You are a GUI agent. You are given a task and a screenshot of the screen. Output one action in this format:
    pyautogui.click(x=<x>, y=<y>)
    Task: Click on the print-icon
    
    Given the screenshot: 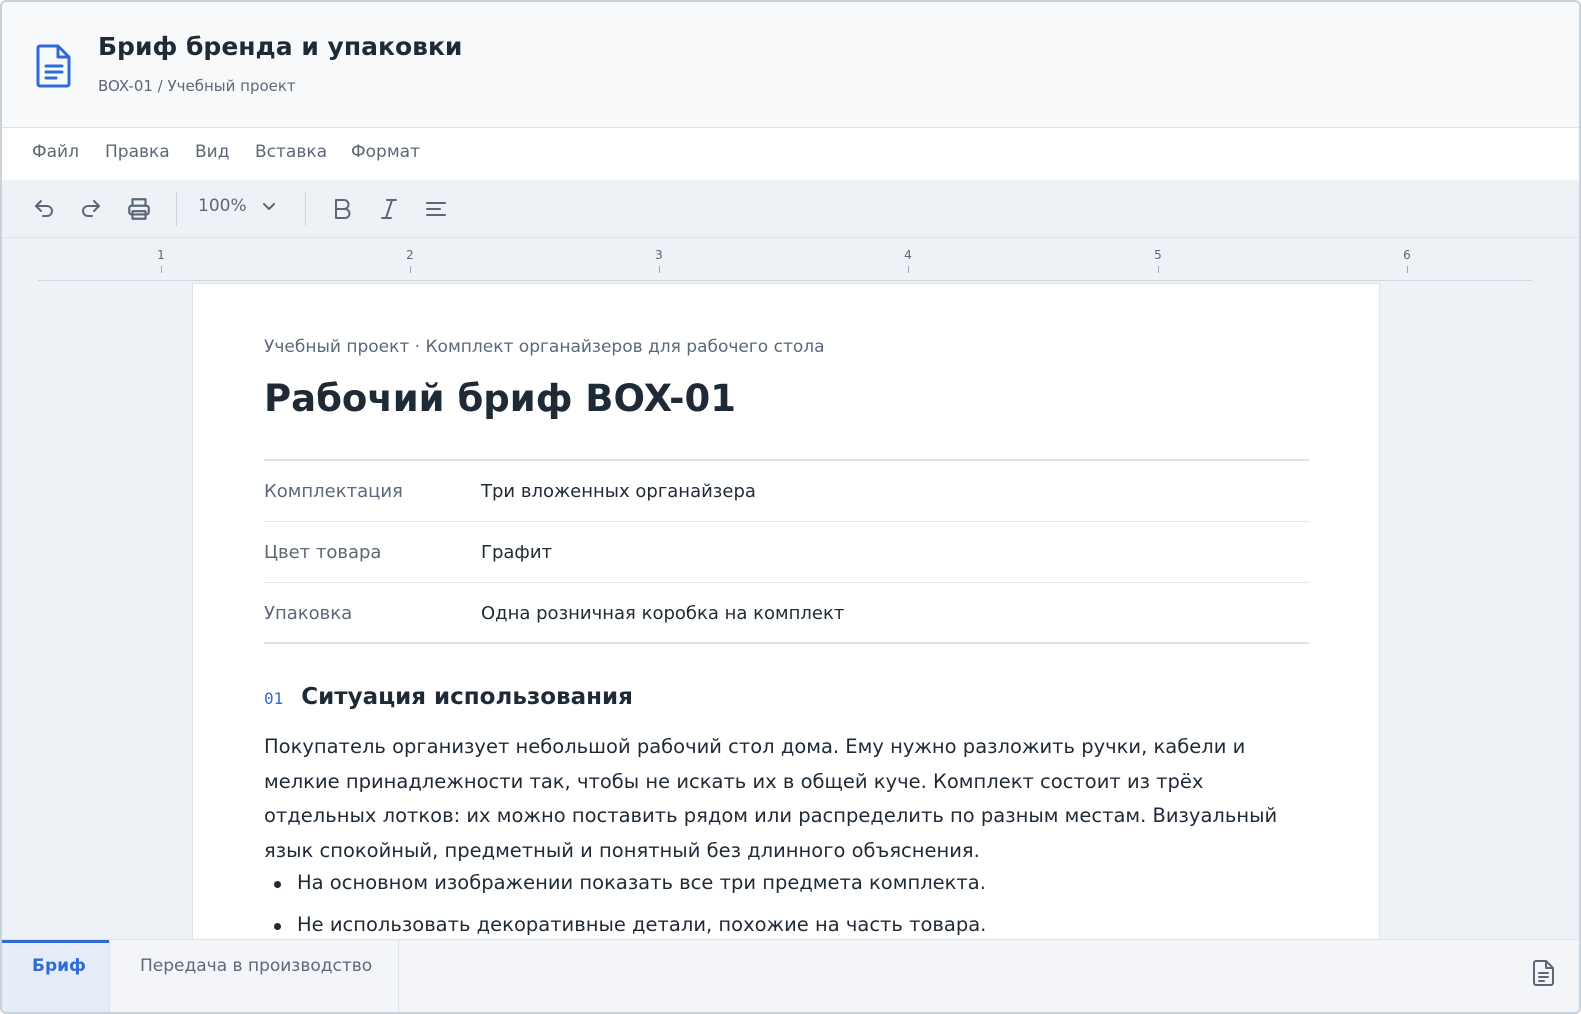 What is the action you would take?
    pyautogui.click(x=139, y=209)
    